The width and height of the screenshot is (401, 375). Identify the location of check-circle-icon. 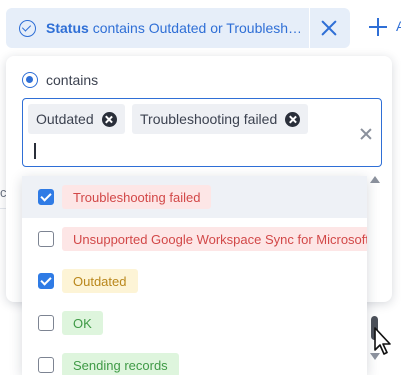
(27, 28).